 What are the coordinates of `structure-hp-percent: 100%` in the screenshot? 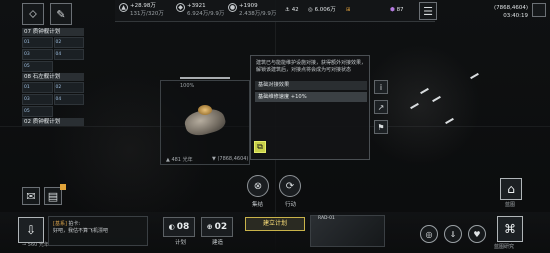 It's located at (187, 86).